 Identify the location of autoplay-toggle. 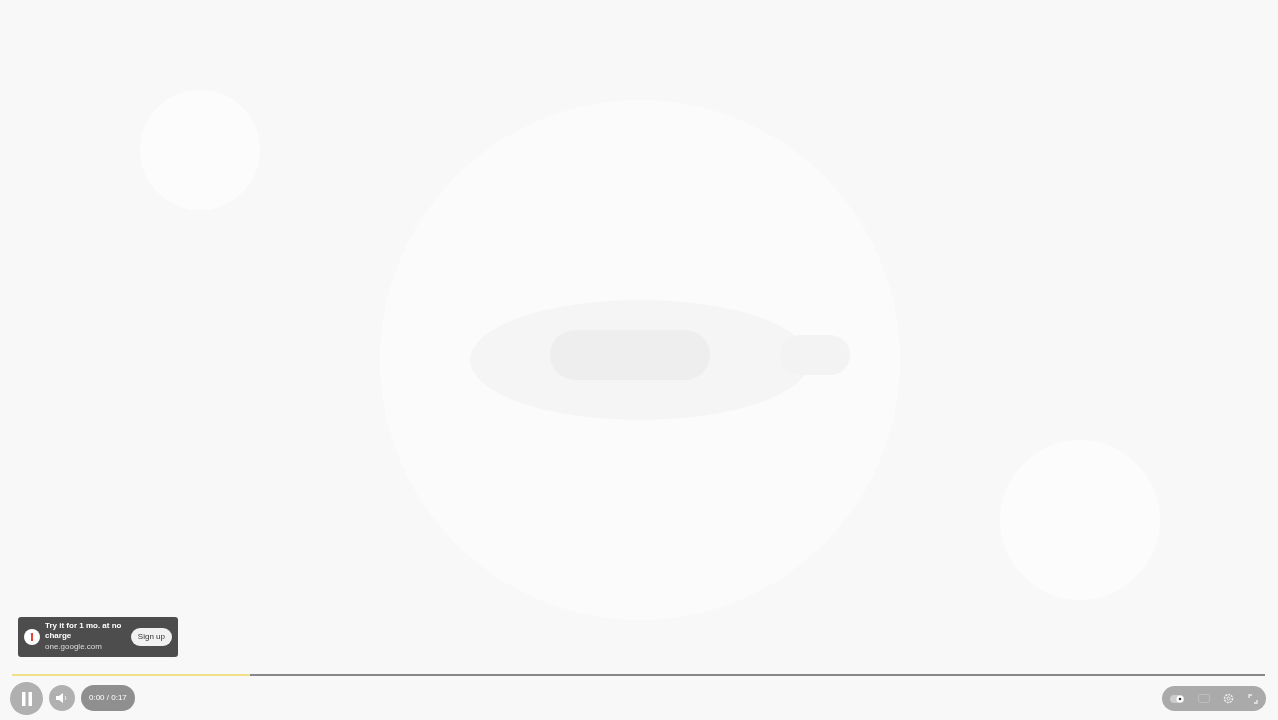
(1177, 698).